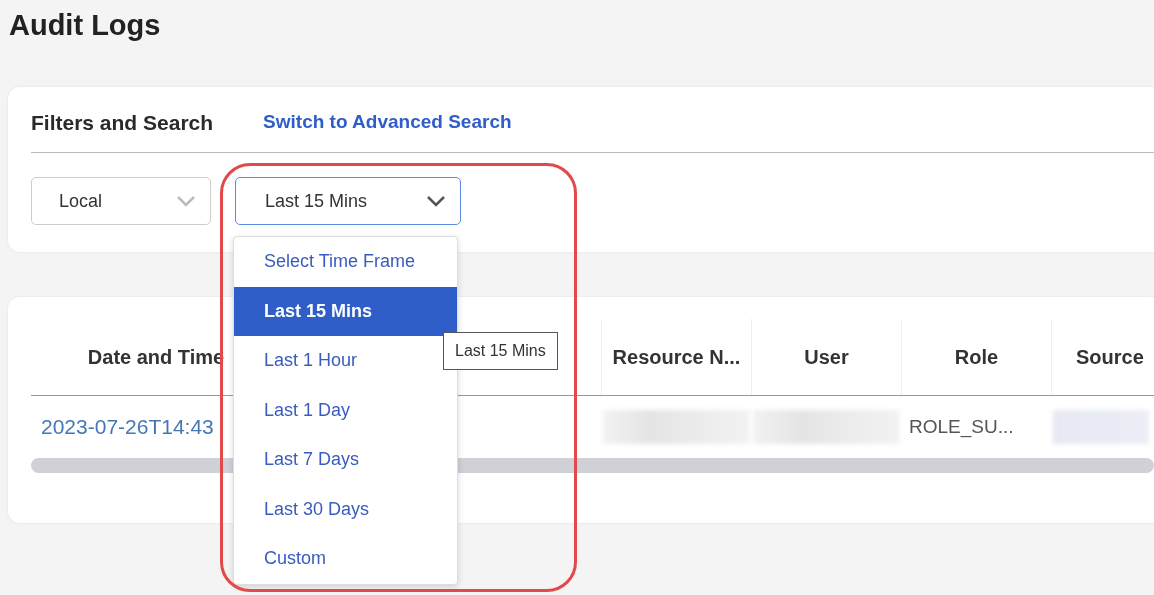  Describe the element at coordinates (121, 201) in the screenshot. I see `scope-select: Local` at that location.